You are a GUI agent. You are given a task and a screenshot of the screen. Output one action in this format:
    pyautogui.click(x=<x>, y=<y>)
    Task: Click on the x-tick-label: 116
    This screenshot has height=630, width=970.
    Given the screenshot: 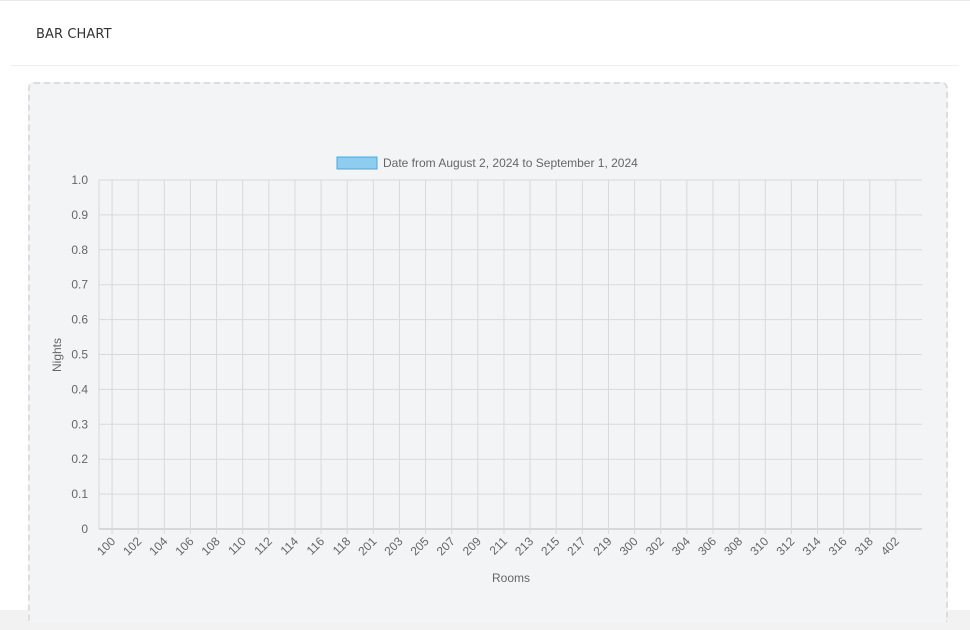 What is the action you would take?
    pyautogui.click(x=316, y=546)
    